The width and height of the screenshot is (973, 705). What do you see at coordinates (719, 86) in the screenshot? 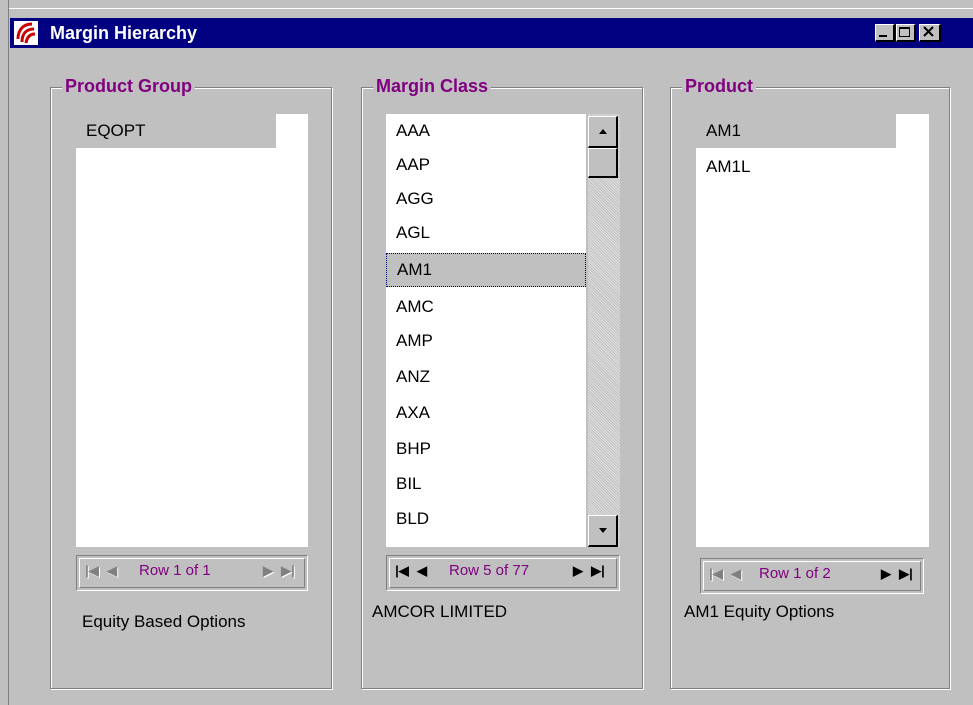
I see `product-label: Product` at bounding box center [719, 86].